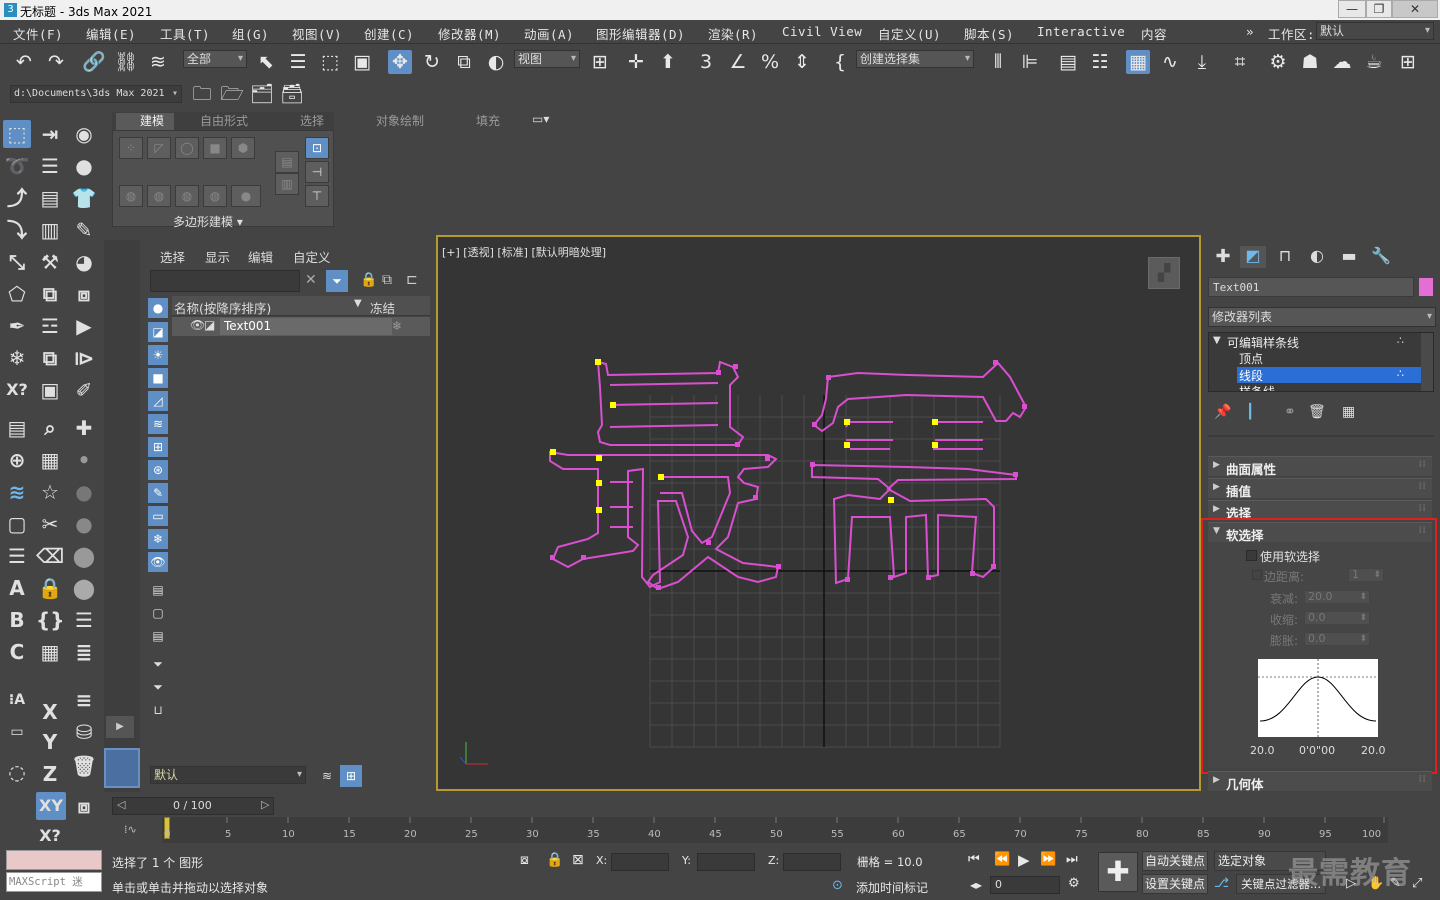 The height and width of the screenshot is (900, 1440). Describe the element at coordinates (1320, 532) in the screenshot. I see `rollout-soft-selection: ▼ 软选择 ⁞⁞` at that location.